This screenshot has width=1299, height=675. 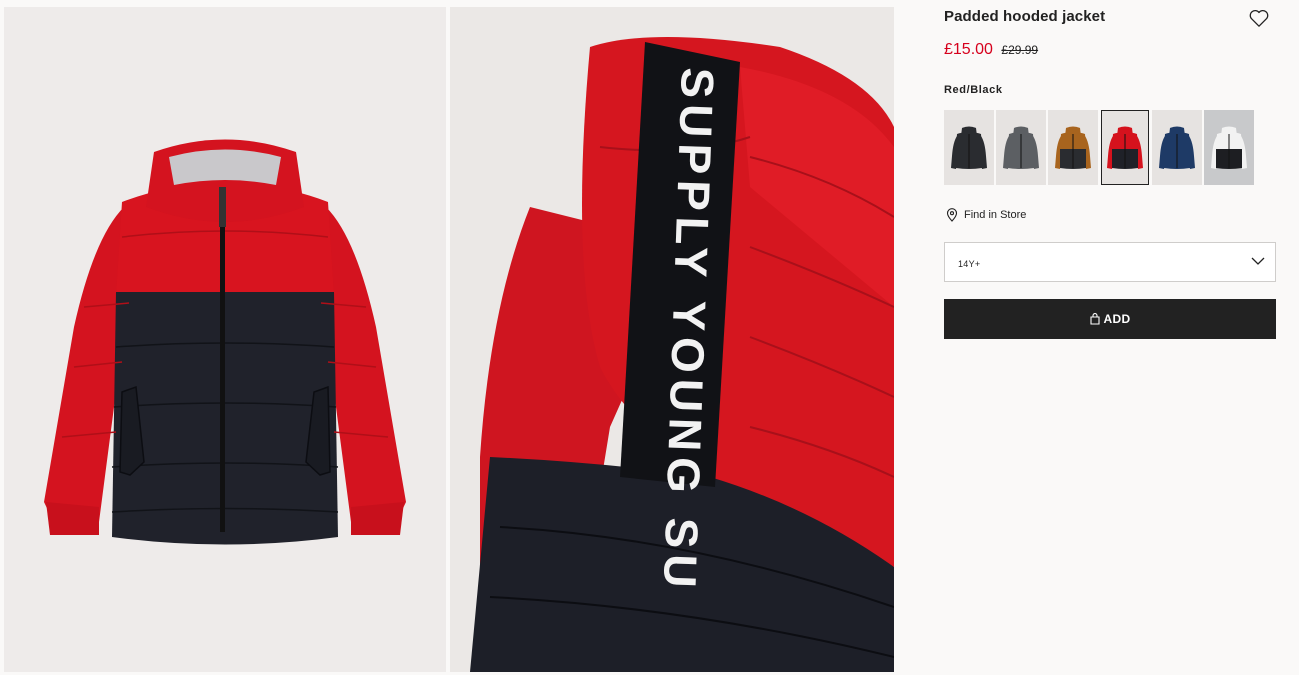 I want to click on sale-price: £15.00, so click(x=968, y=49).